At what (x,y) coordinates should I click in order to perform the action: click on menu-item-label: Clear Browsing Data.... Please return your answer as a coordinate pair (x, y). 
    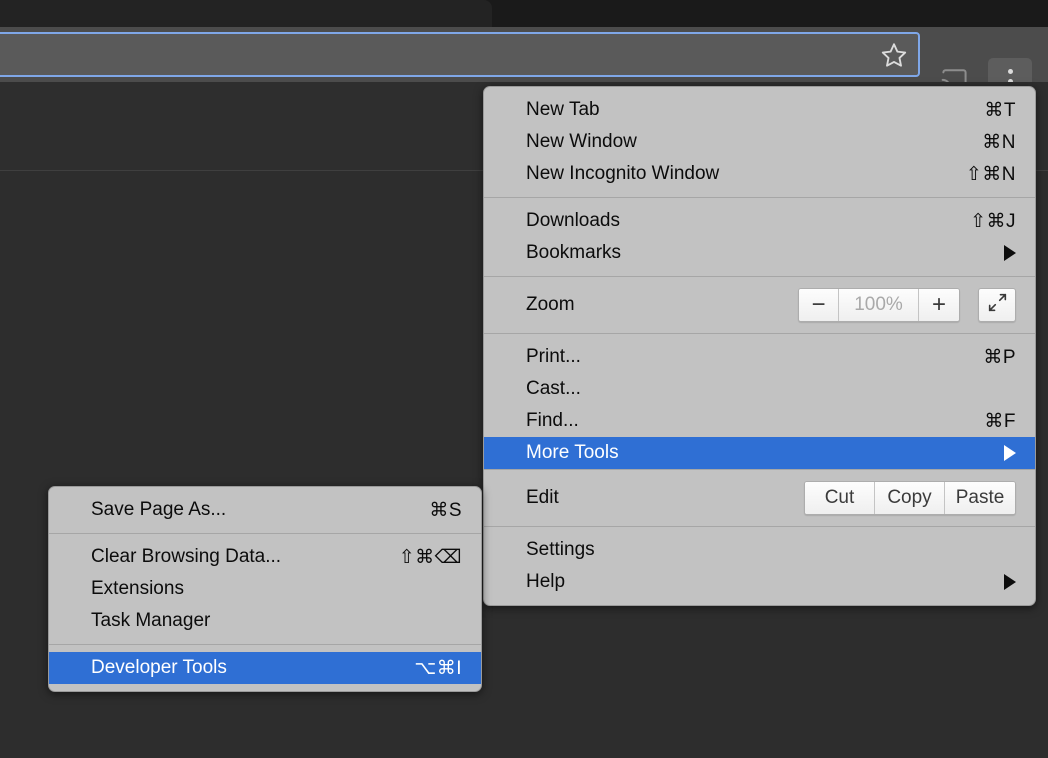
    Looking at the image, I should click on (186, 556).